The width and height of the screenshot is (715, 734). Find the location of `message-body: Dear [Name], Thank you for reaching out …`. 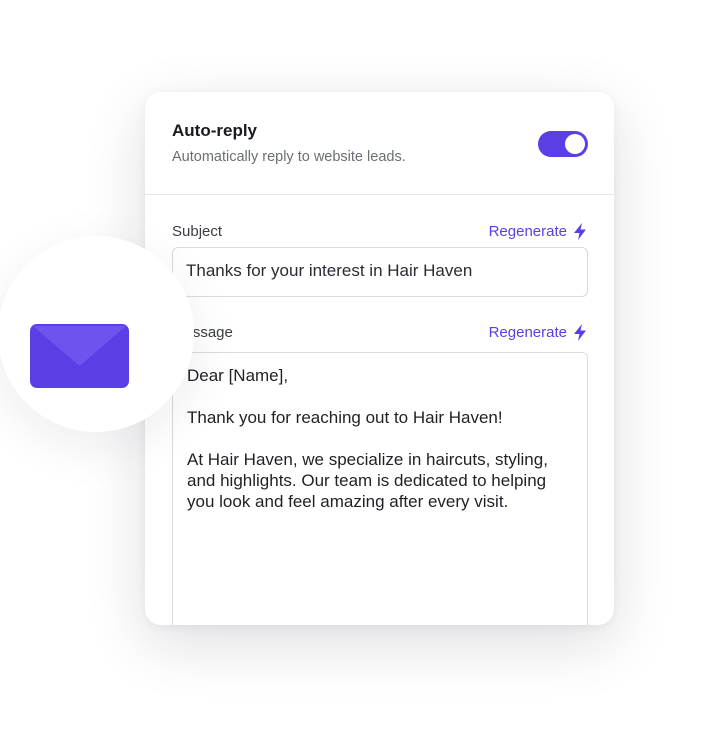

message-body: Dear [Name], Thank you for reaching out … is located at coordinates (382, 449).